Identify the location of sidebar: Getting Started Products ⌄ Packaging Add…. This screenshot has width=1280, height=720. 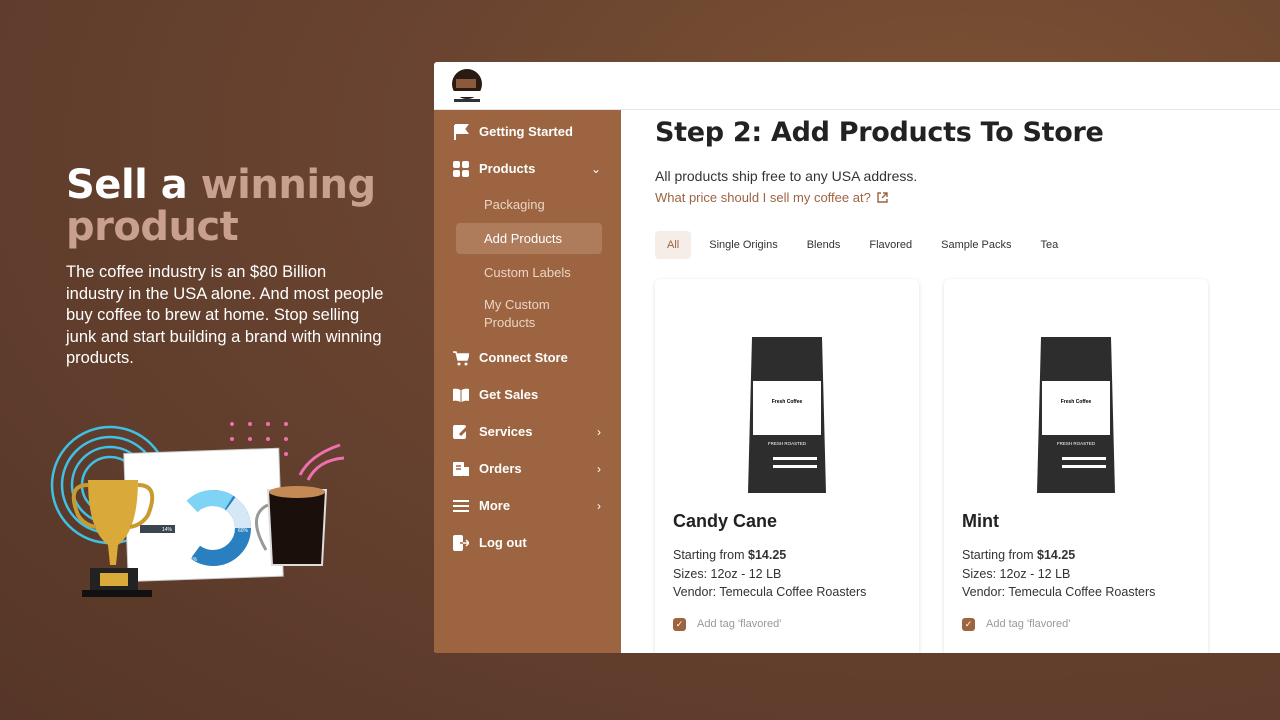
(527, 381).